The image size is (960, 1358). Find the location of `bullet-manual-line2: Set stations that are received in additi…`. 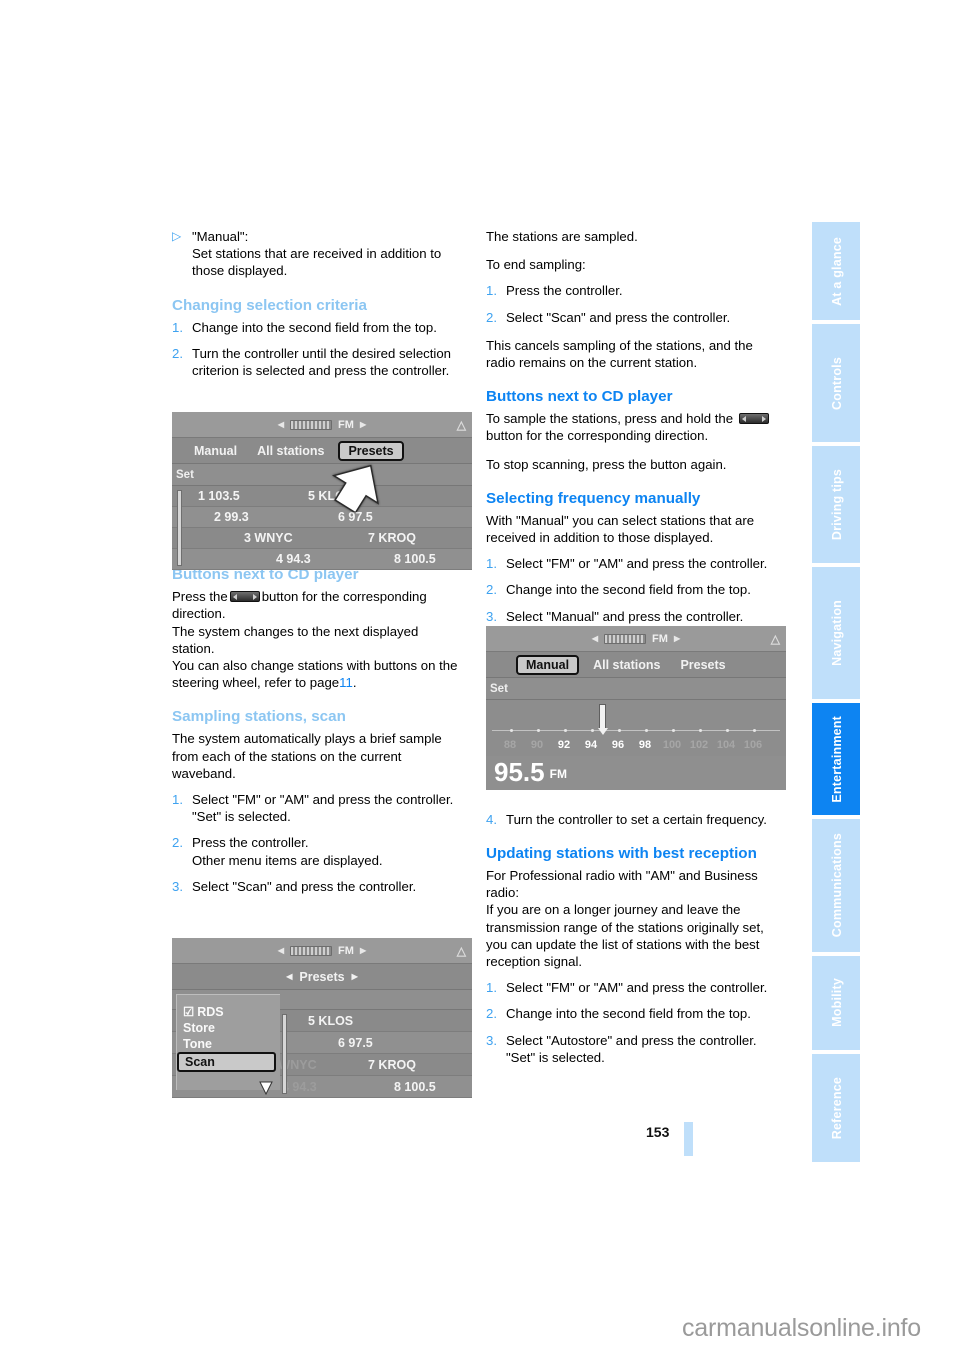

bullet-manual-line2: Set stations that are received in additi… is located at coordinates (317, 262).